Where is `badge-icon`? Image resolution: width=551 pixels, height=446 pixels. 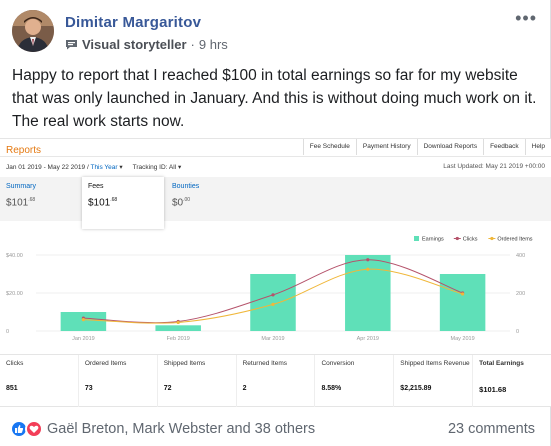
badge-icon is located at coordinates (71, 45).